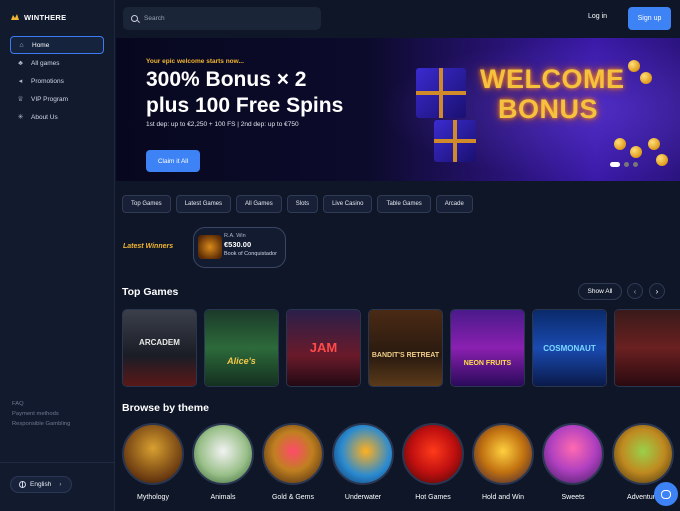 The height and width of the screenshot is (511, 680). I want to click on gamepad-icon: ♣, so click(20, 63).